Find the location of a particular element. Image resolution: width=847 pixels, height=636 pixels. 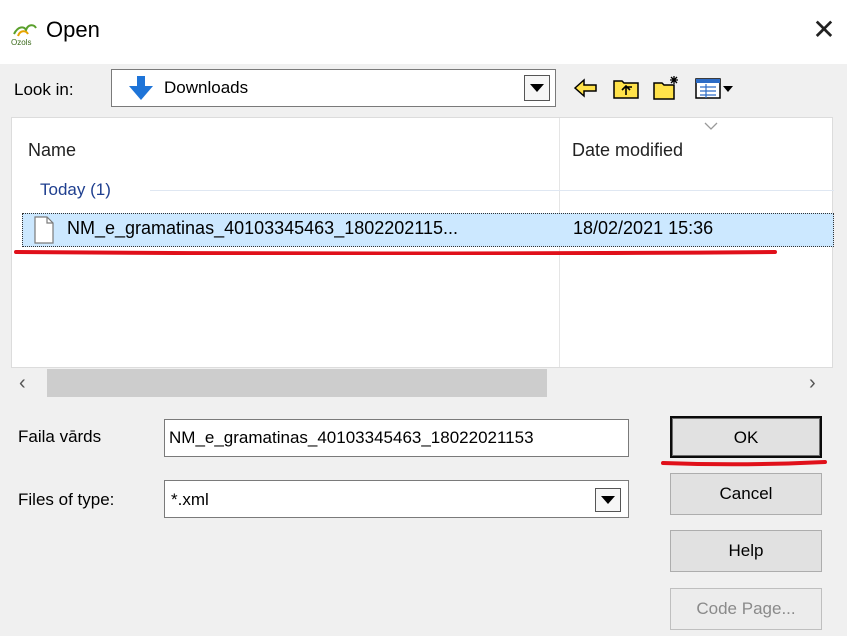

file-type-value: *.xml is located at coordinates (190, 499).